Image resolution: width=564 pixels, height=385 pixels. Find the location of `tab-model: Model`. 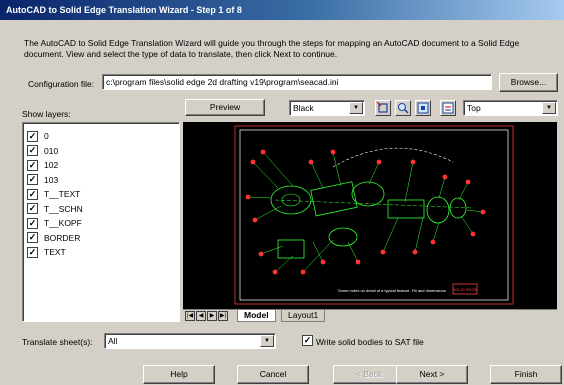

tab-model: Model is located at coordinates (256, 316).